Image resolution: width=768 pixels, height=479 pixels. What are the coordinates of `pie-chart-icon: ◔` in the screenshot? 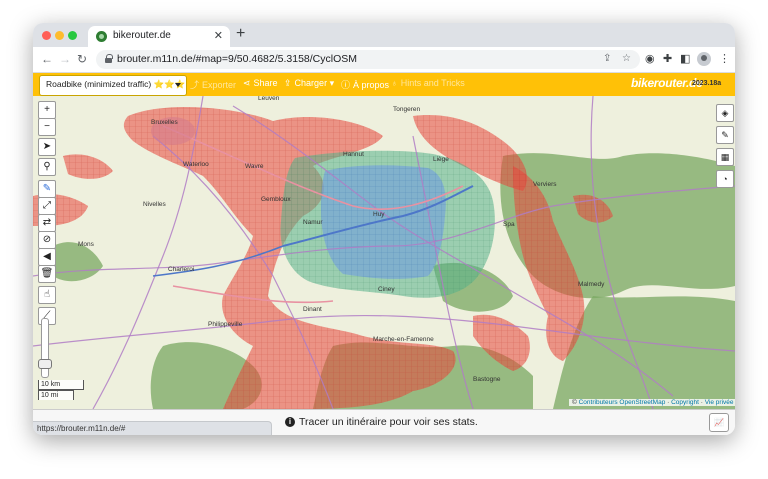 It's located at (725, 179).